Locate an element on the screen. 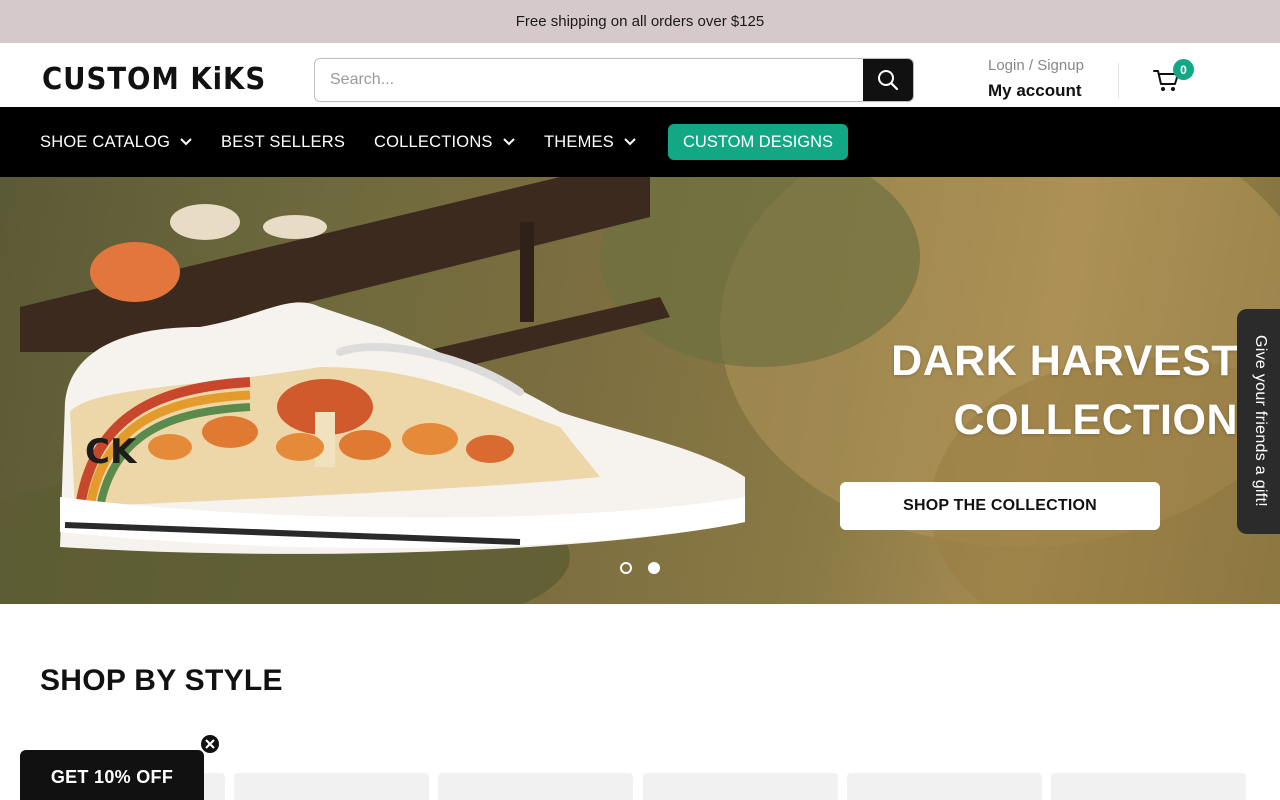  my-account-link: My account is located at coordinates (1036, 91).